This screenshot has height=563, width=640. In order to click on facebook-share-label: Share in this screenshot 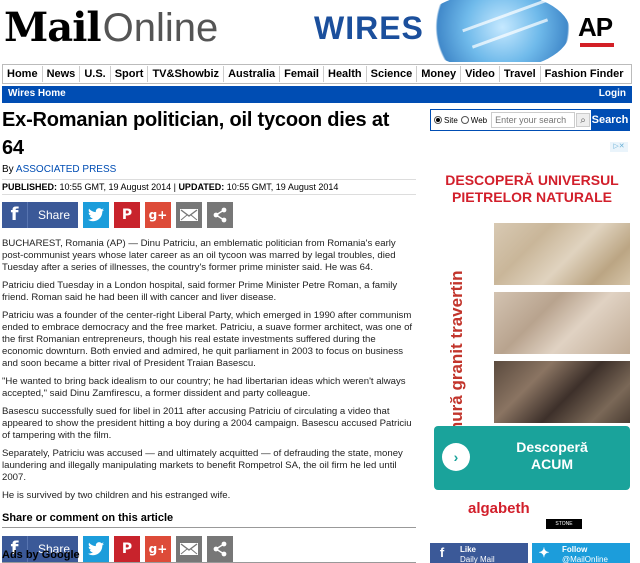, I will do `click(54, 215)`.